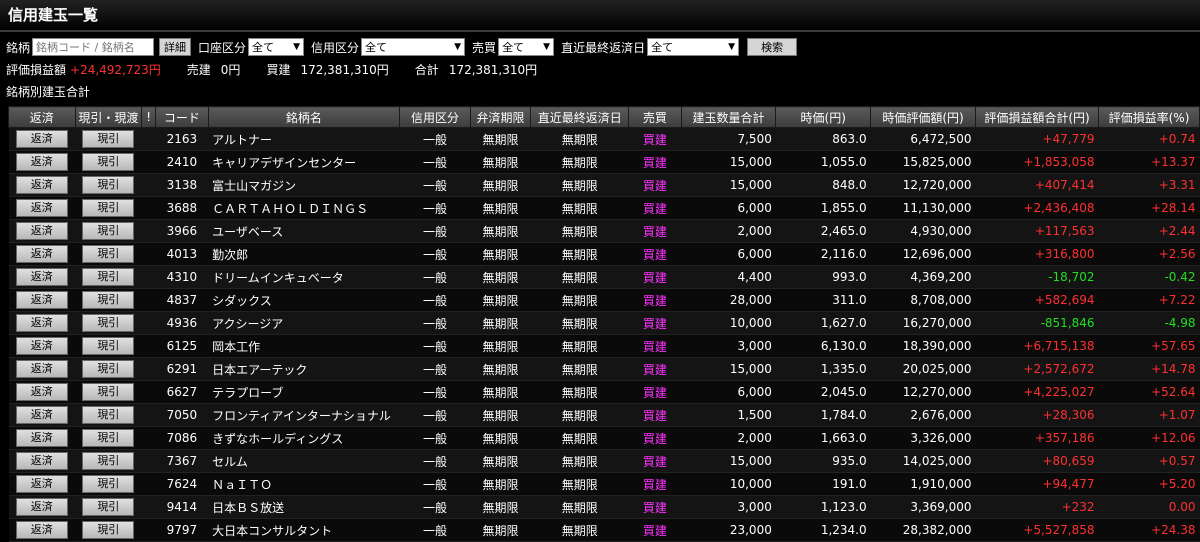  I want to click on stock-code: 3138, so click(182, 185).